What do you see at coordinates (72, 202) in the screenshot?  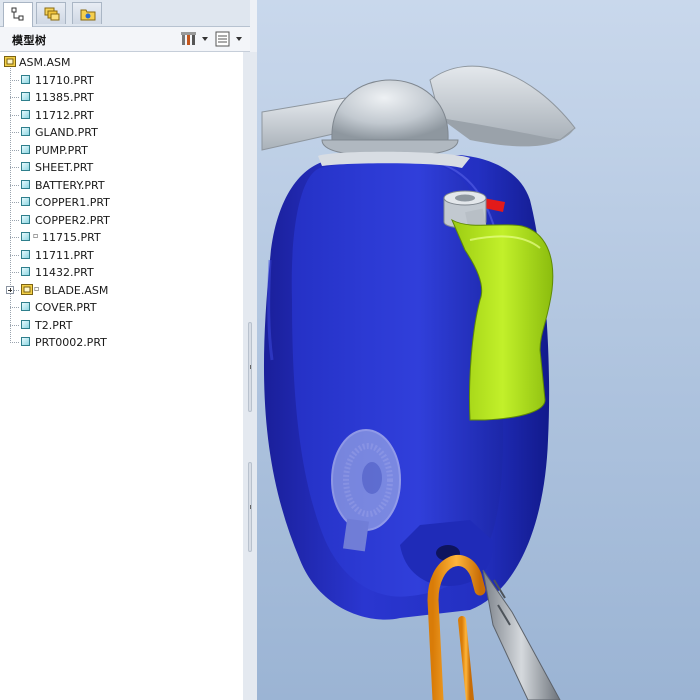 I see `tree-item-label: COPPER1.PRT` at bounding box center [72, 202].